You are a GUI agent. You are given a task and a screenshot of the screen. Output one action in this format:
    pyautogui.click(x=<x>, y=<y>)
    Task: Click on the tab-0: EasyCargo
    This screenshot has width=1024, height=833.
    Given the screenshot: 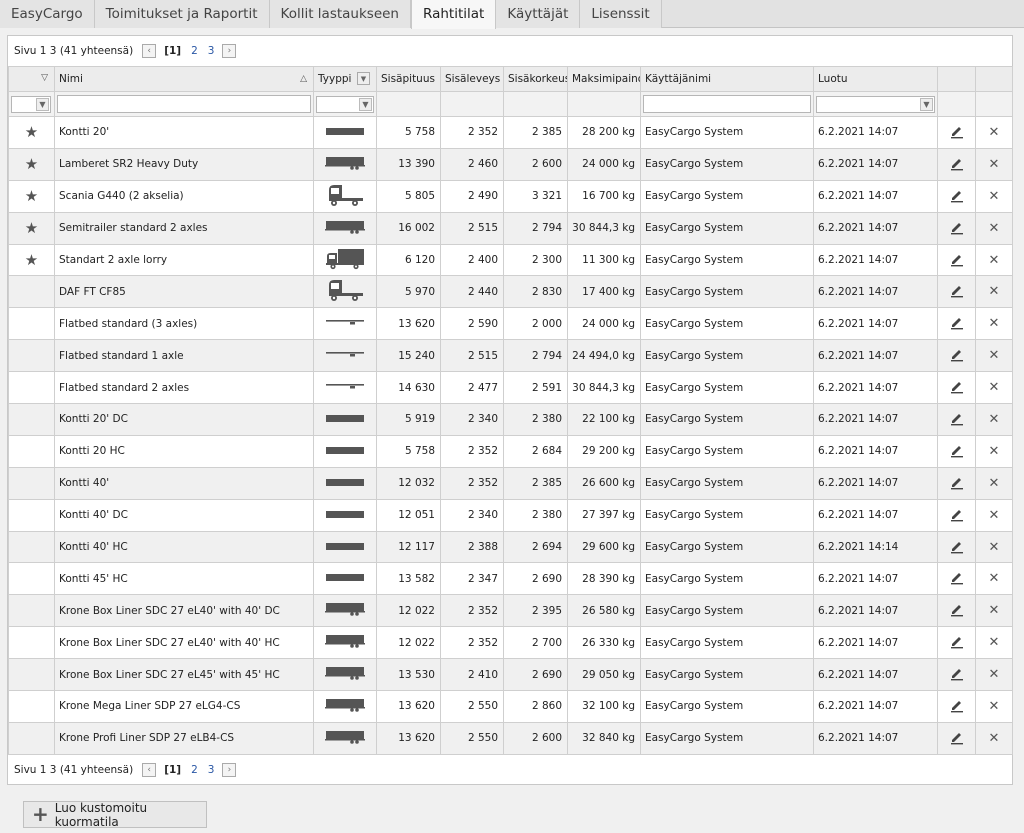 What is the action you would take?
    pyautogui.click(x=47, y=14)
    